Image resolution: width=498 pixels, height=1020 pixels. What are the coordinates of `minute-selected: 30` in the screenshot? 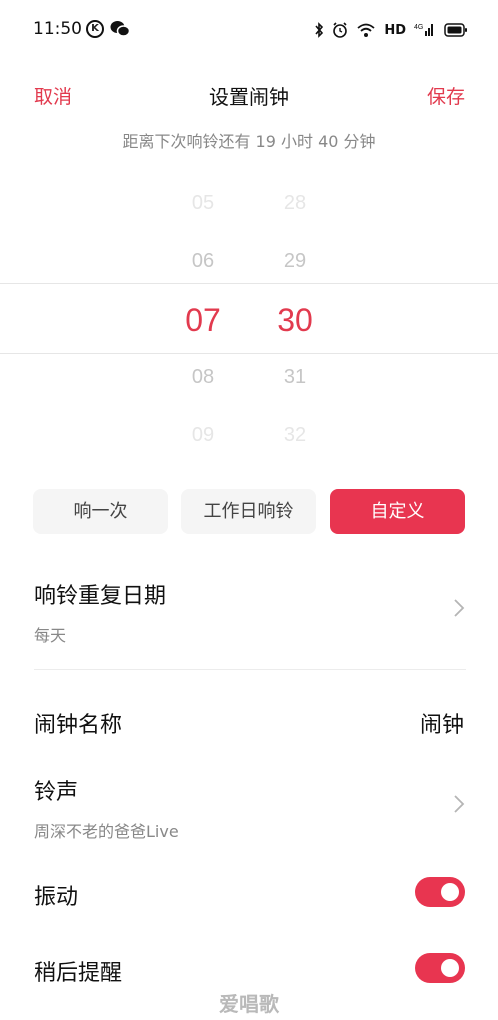 It's located at (295, 320).